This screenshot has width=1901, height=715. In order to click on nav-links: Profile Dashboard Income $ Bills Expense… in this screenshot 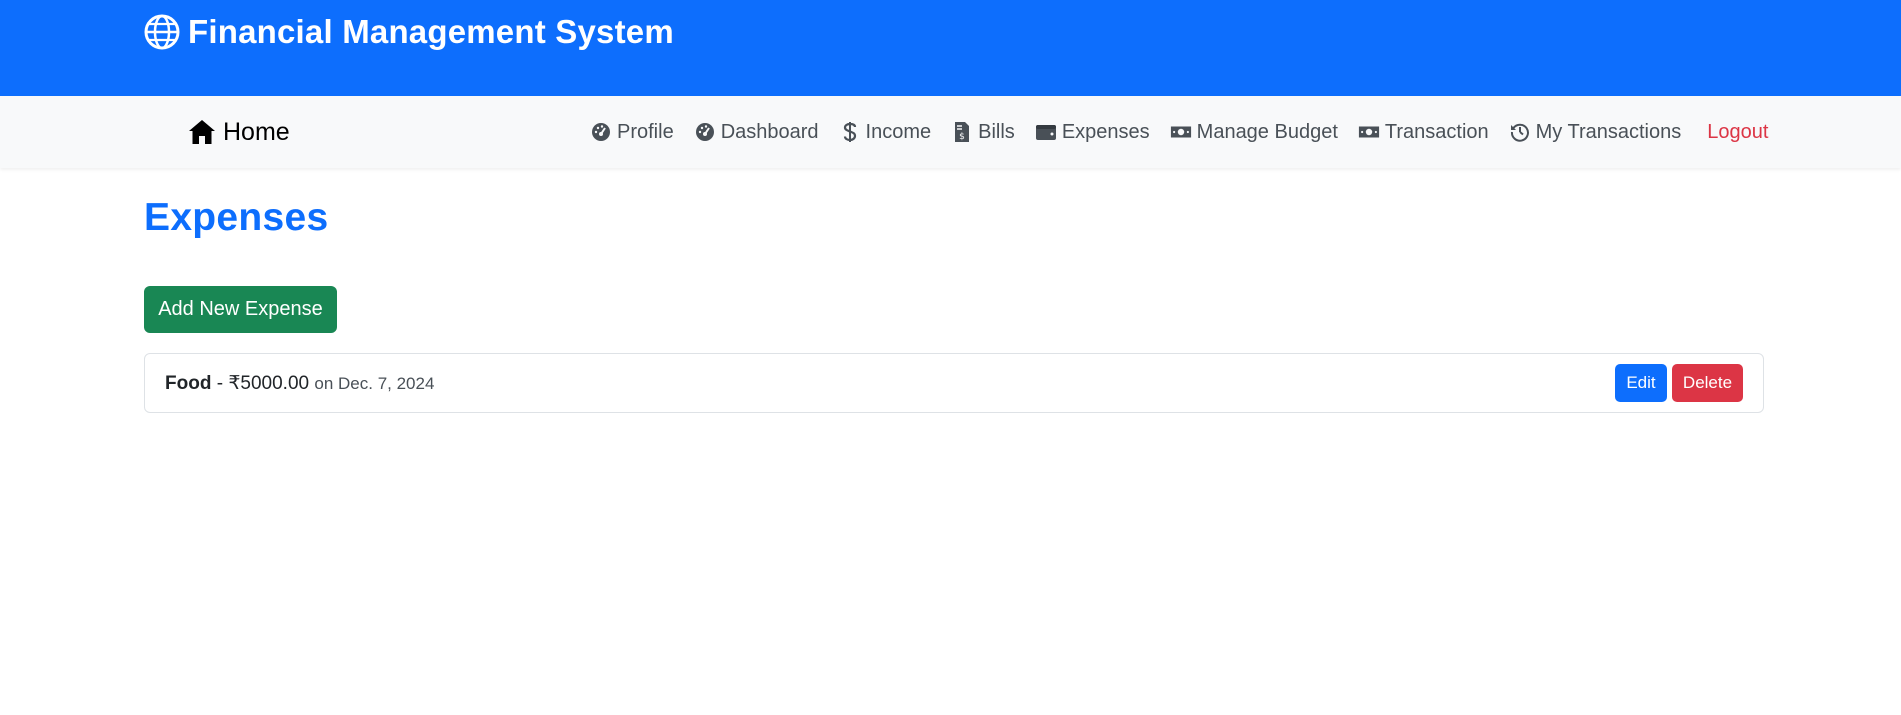, I will do `click(1179, 132)`.